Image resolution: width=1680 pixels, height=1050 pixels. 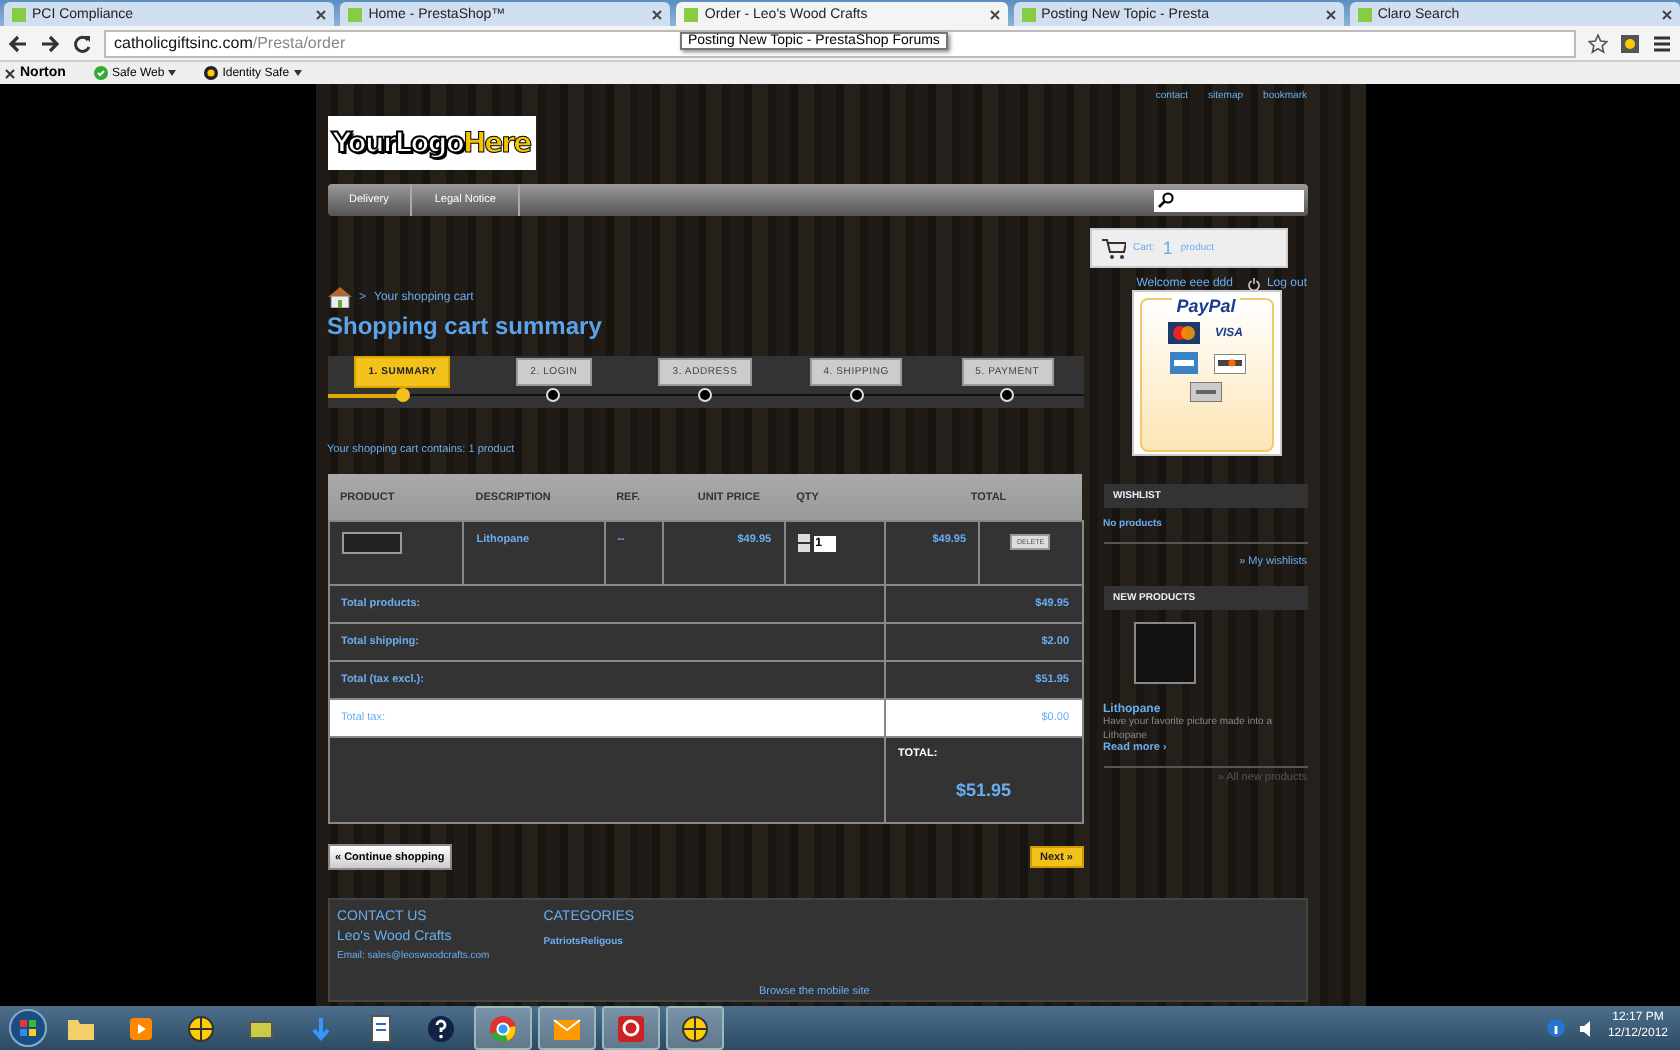 I want to click on search-icon, so click(x=1165, y=200).